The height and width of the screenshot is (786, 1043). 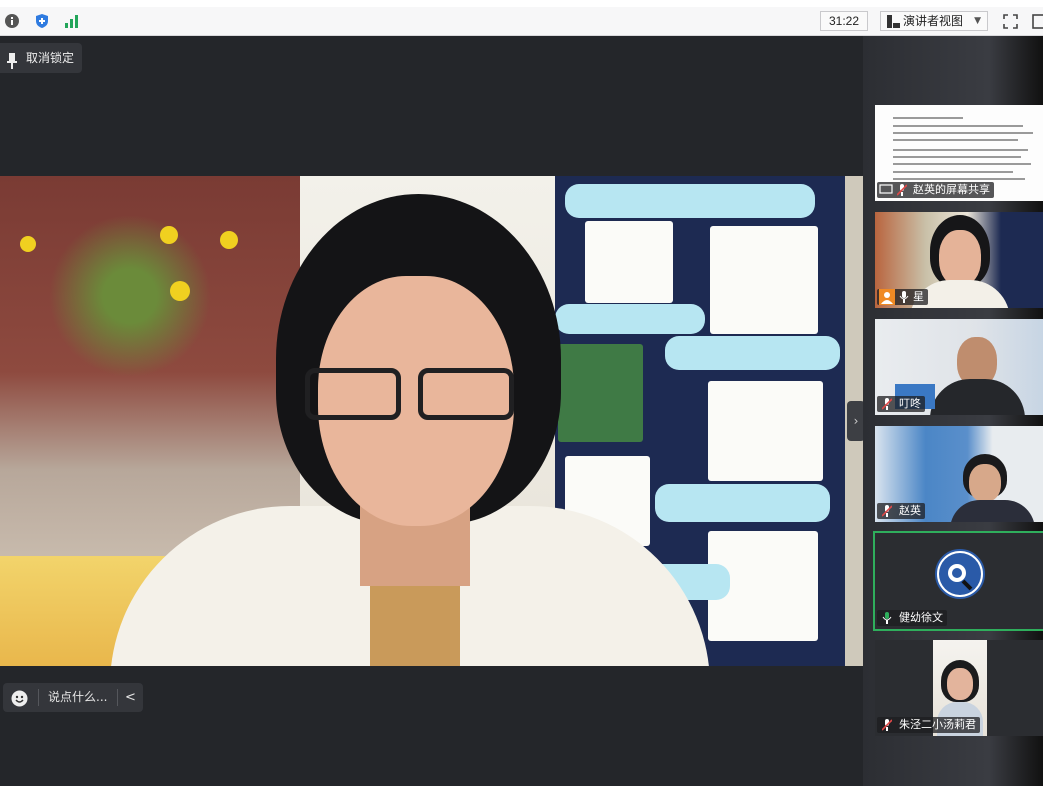 I want to click on flower-plant, so click(x=130, y=296).